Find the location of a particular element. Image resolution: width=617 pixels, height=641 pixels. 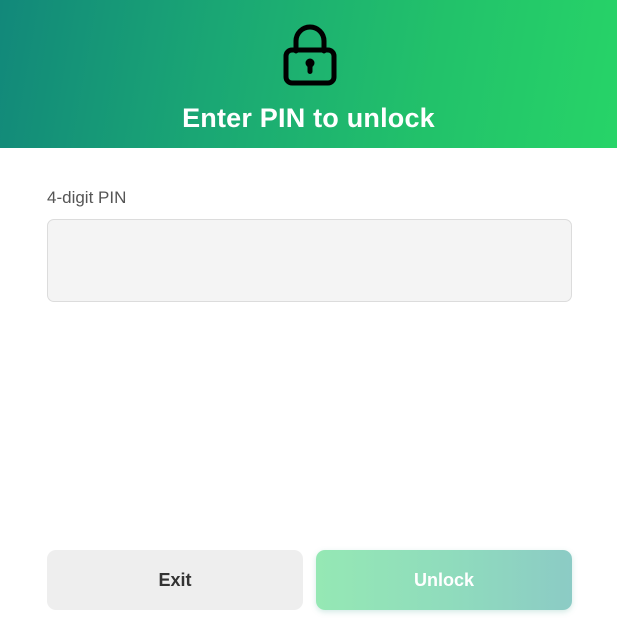

exit-button: Exit is located at coordinates (175, 580).